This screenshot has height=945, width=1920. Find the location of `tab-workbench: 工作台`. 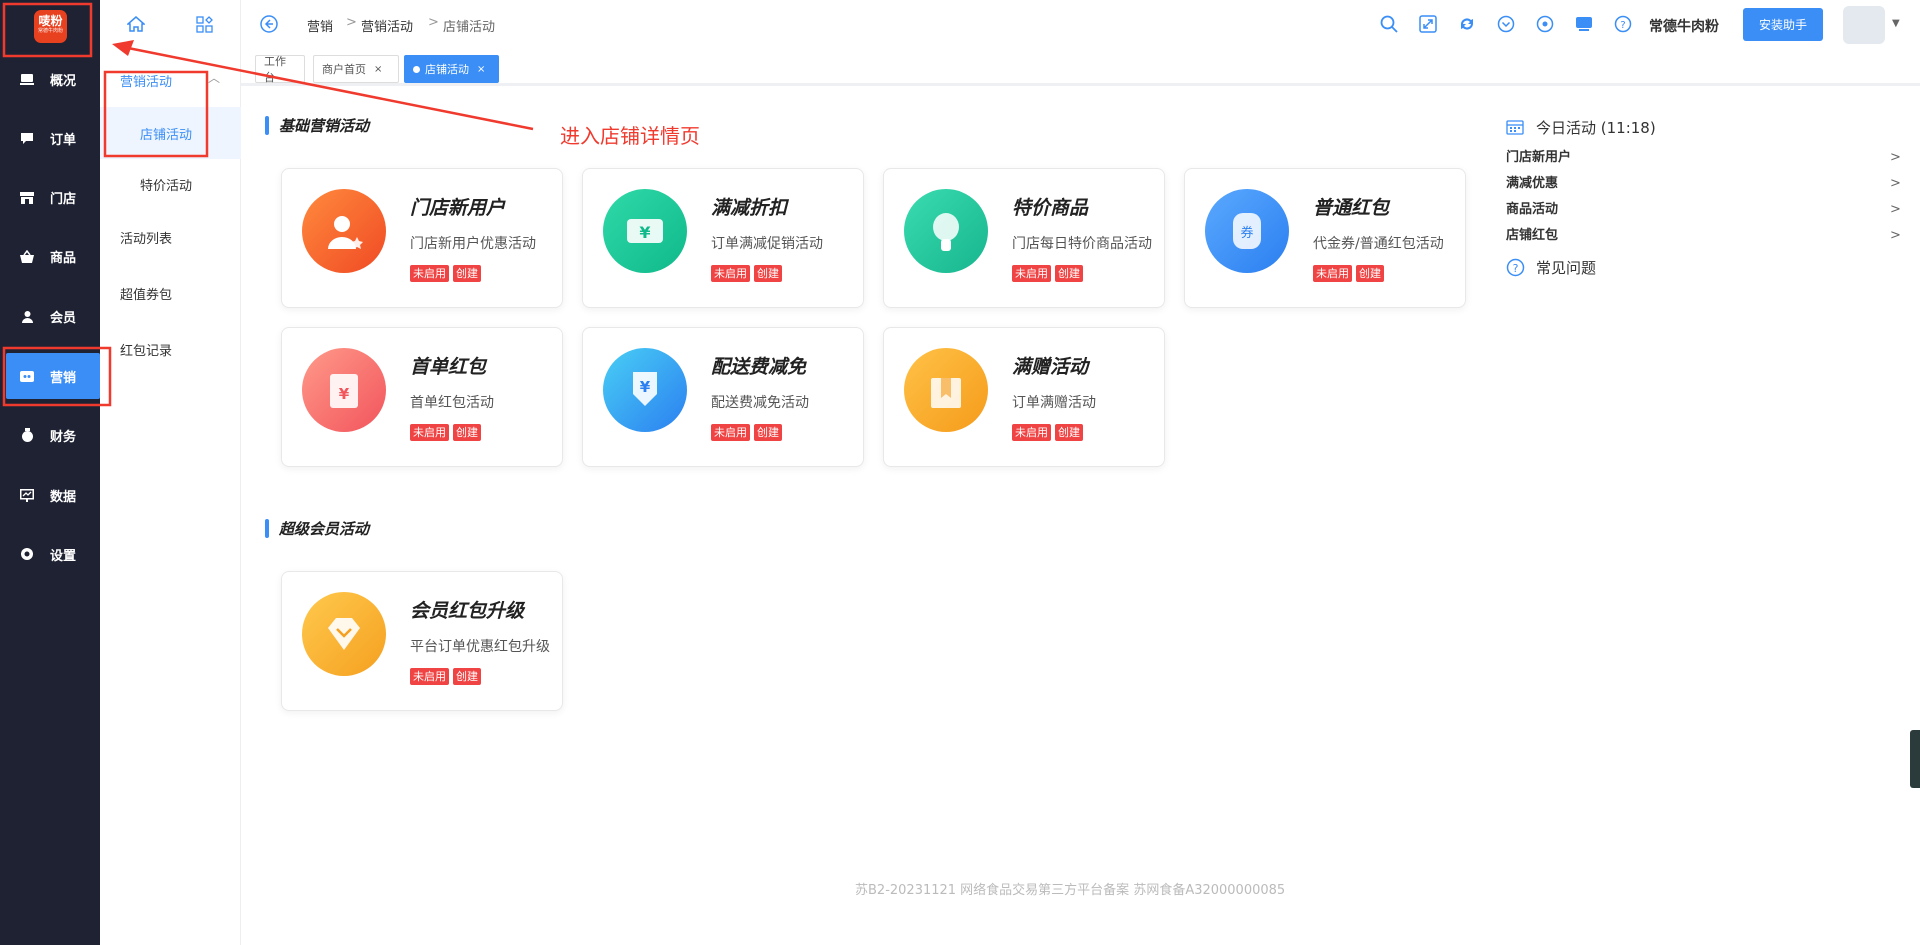

tab-workbench: 工作台 is located at coordinates (280, 69).